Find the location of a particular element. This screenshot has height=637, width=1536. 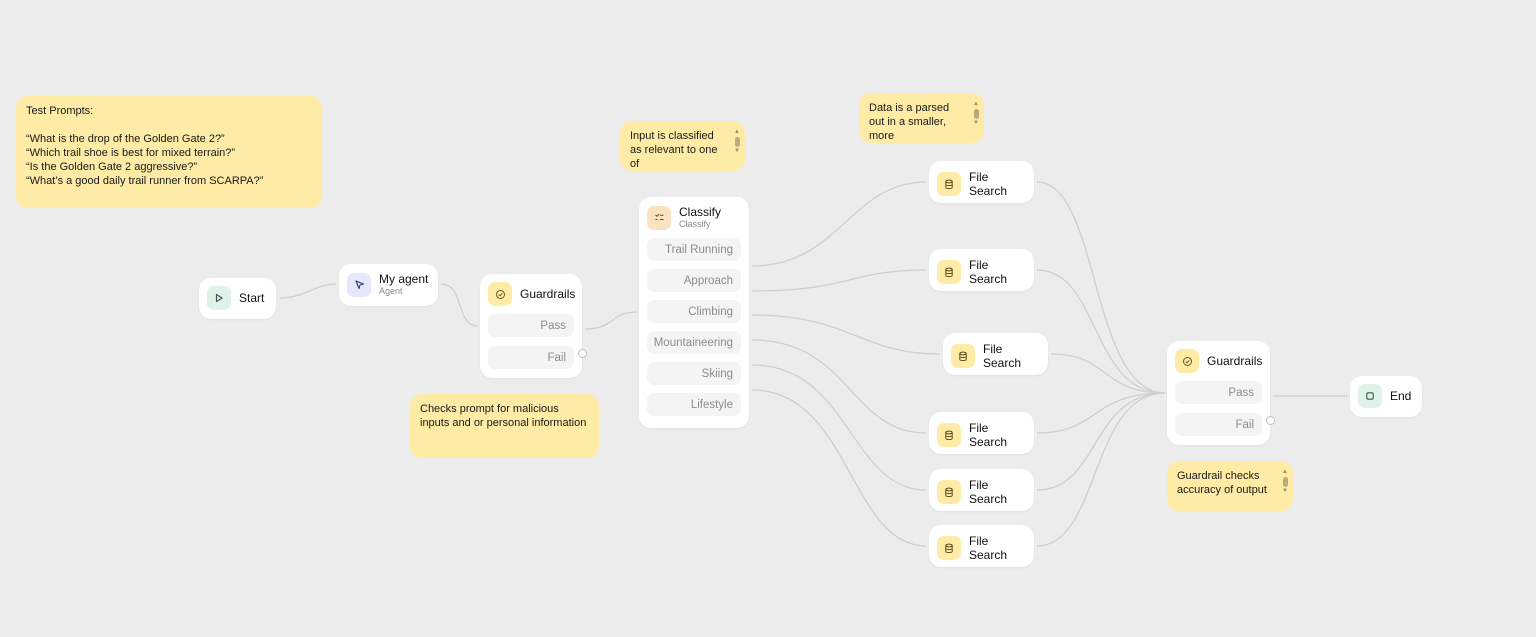

guardrails-output-node: Guardrails Pass Fail is located at coordinates (1221, 393).